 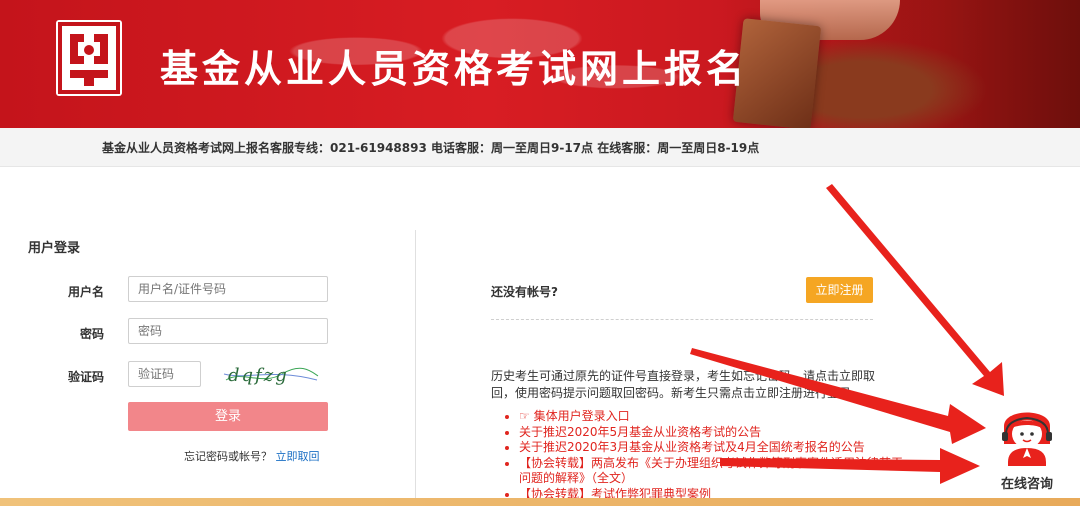 I want to click on annotation-arrow-middle, so click(x=838, y=396).